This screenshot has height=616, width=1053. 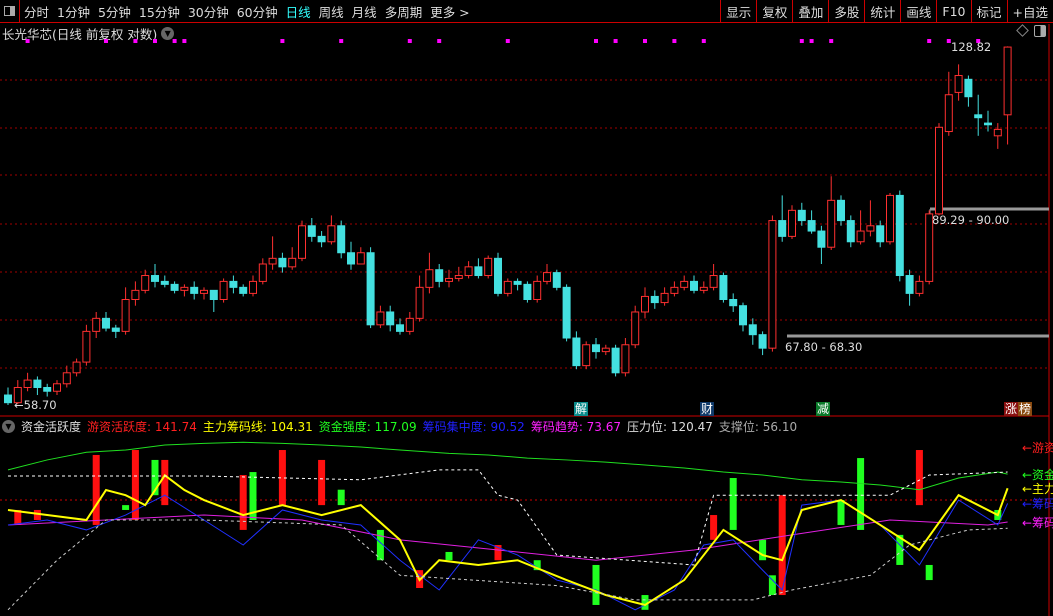 I want to click on resistance-zone-label: 89.29 - 90.00, so click(x=971, y=220).